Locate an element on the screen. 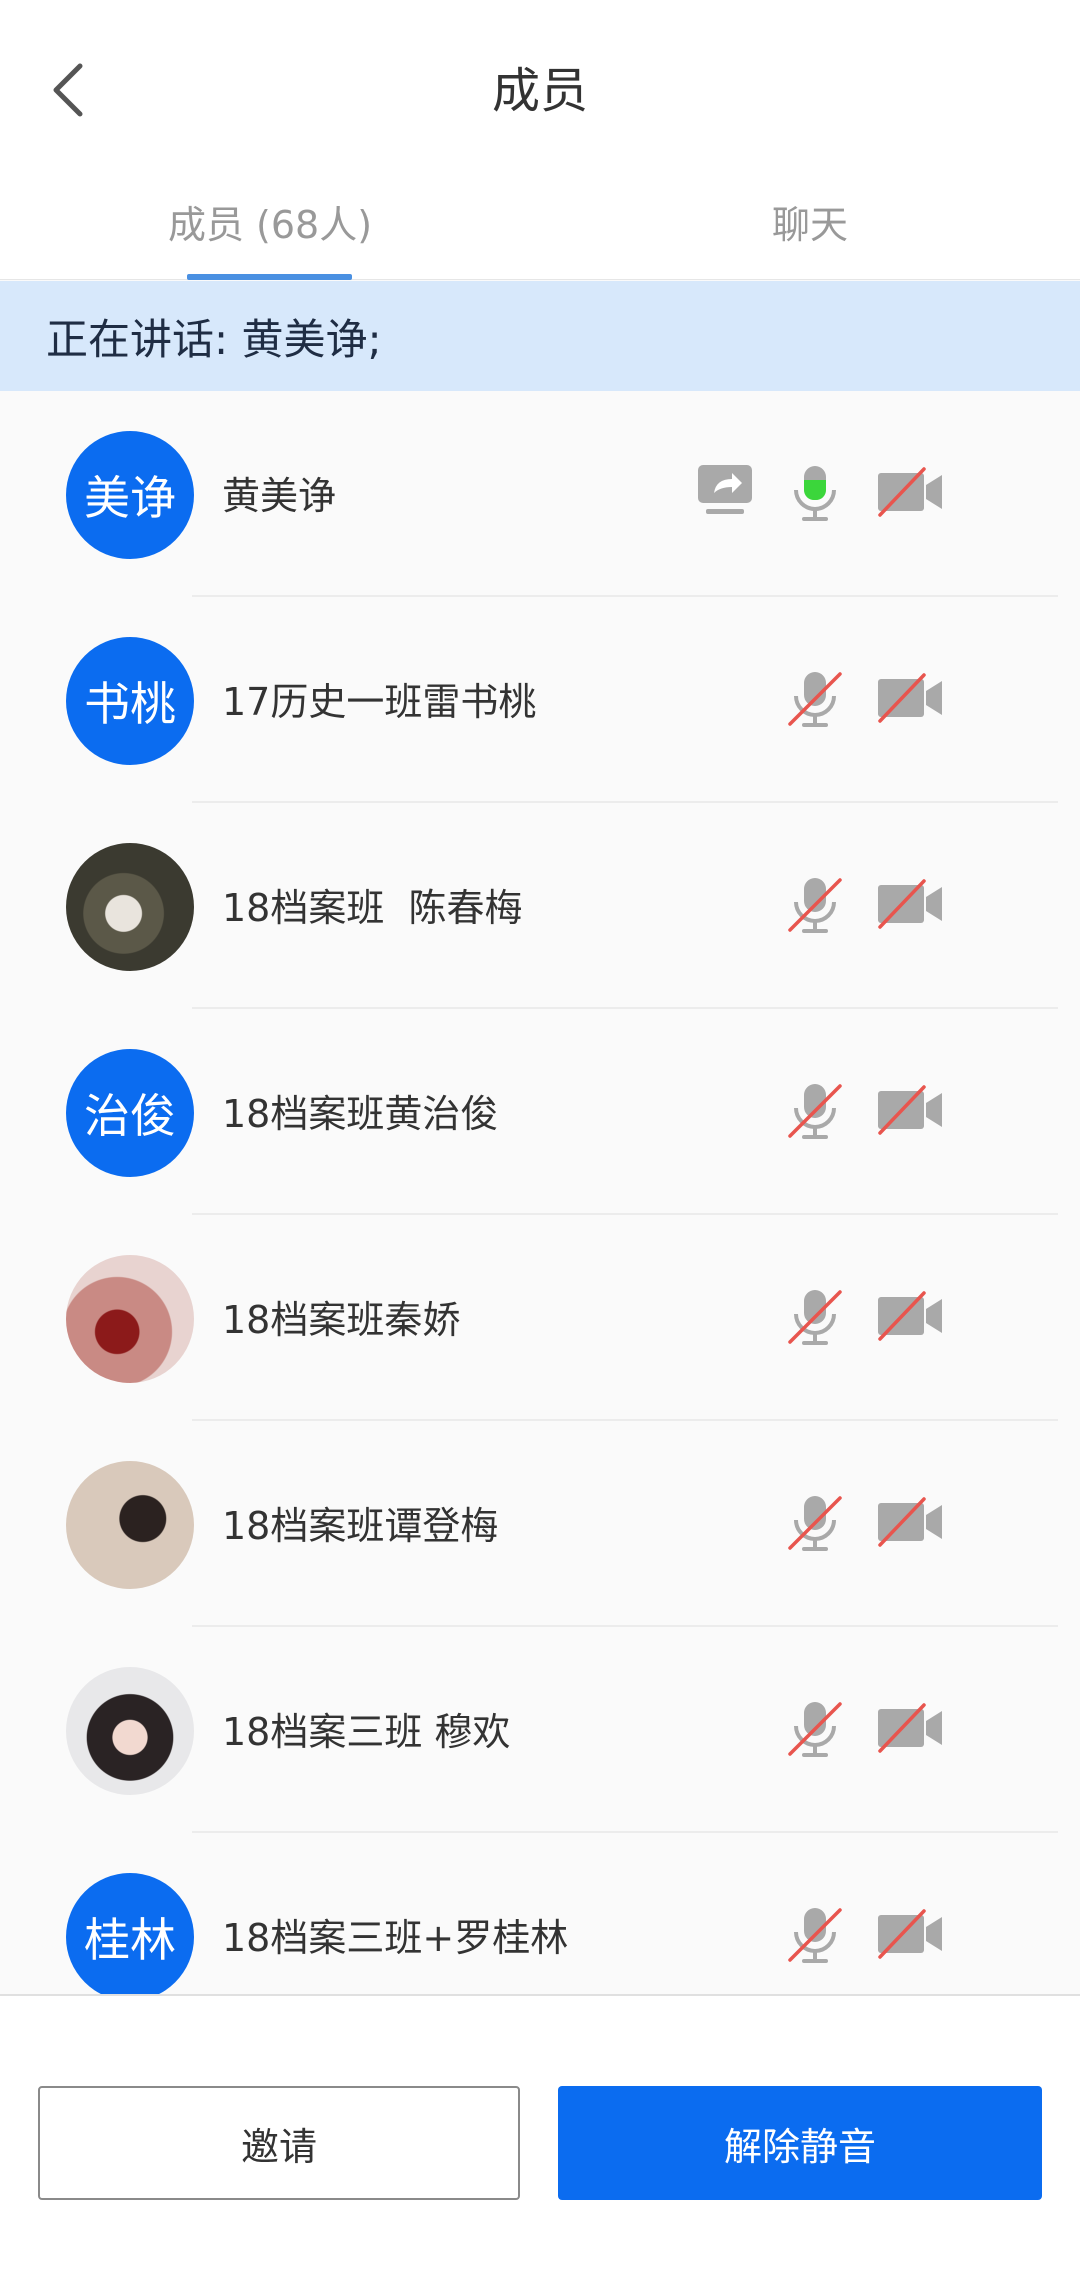 This screenshot has width=1080, height=2275. member-row: 治俊 18档案班黄治俊 is located at coordinates (540, 1112).